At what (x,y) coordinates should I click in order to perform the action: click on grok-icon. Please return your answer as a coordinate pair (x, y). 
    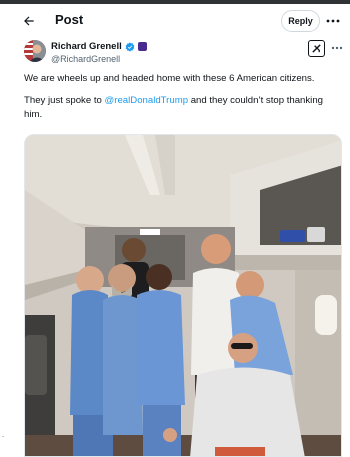
    Looking at the image, I should click on (316, 48).